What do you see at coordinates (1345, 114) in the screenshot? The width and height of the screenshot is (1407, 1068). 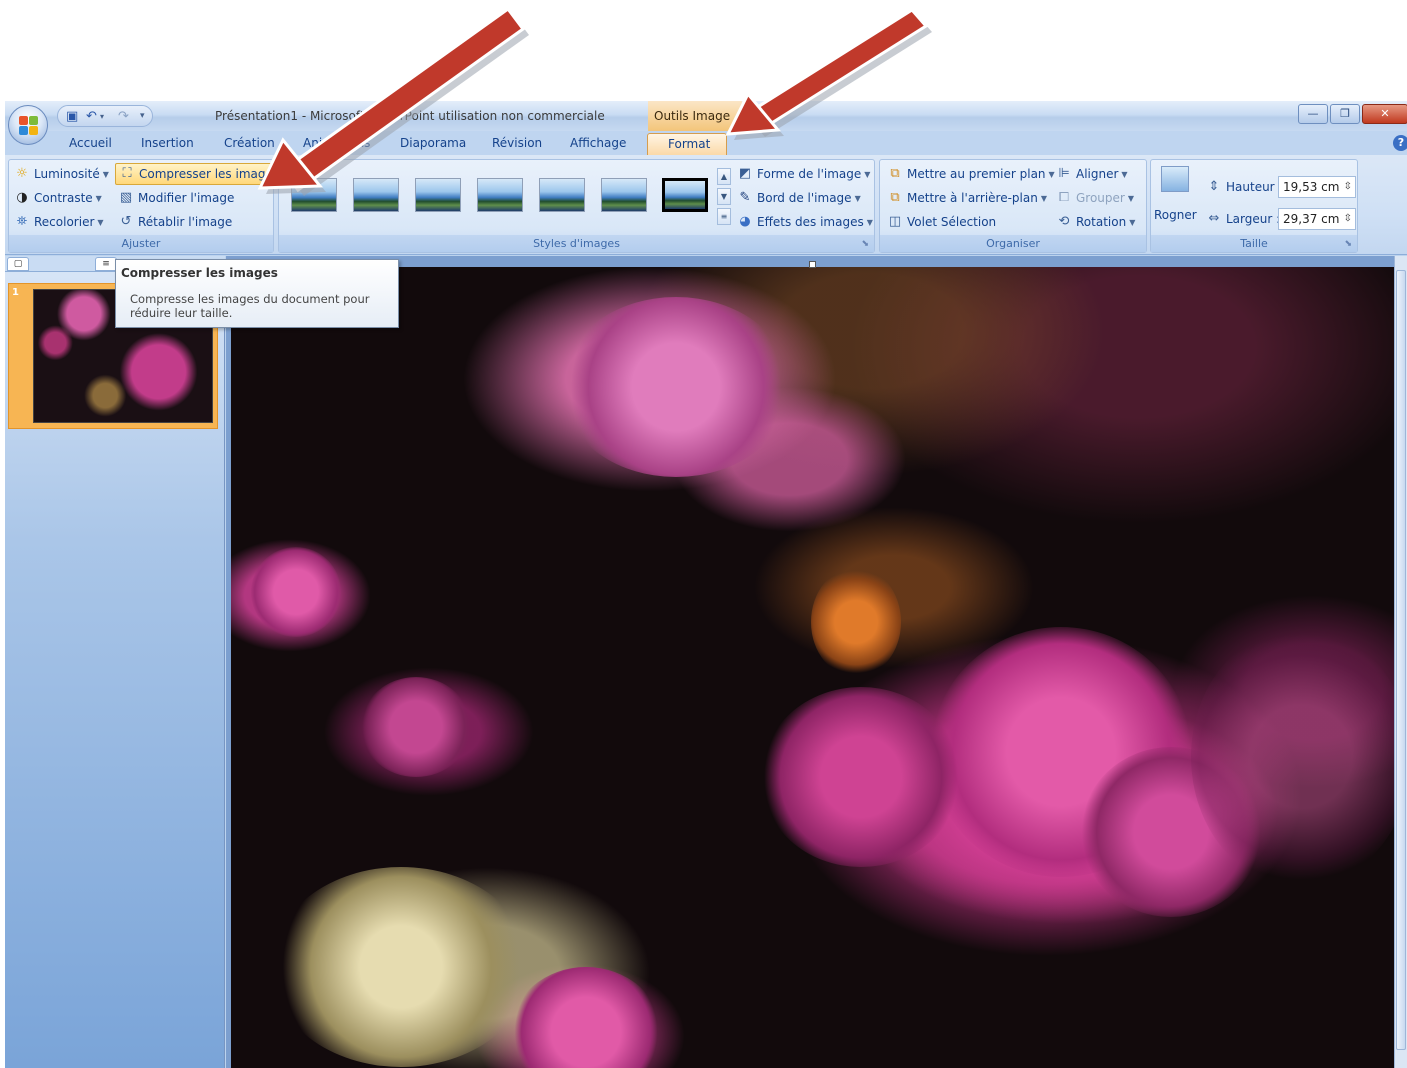 I see `maximize-button: ❐` at bounding box center [1345, 114].